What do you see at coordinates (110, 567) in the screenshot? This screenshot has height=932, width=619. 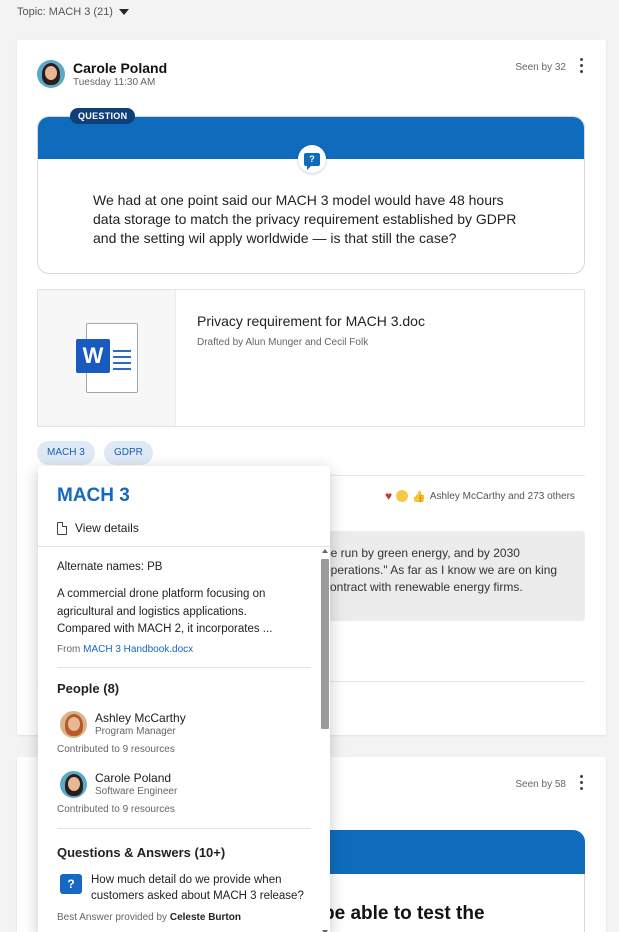 I see `alternate-names: Alternate names: PB` at bounding box center [110, 567].